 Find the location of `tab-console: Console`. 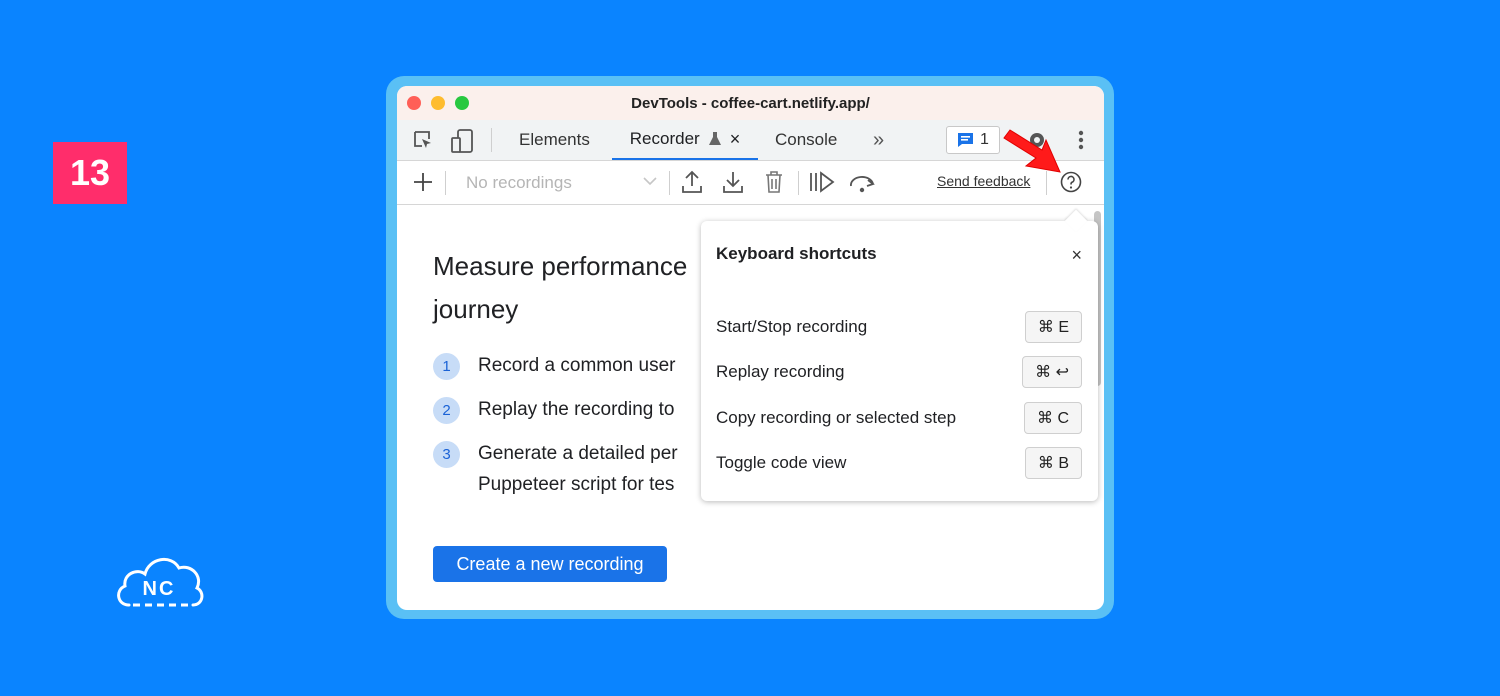

tab-console: Console is located at coordinates (806, 140).